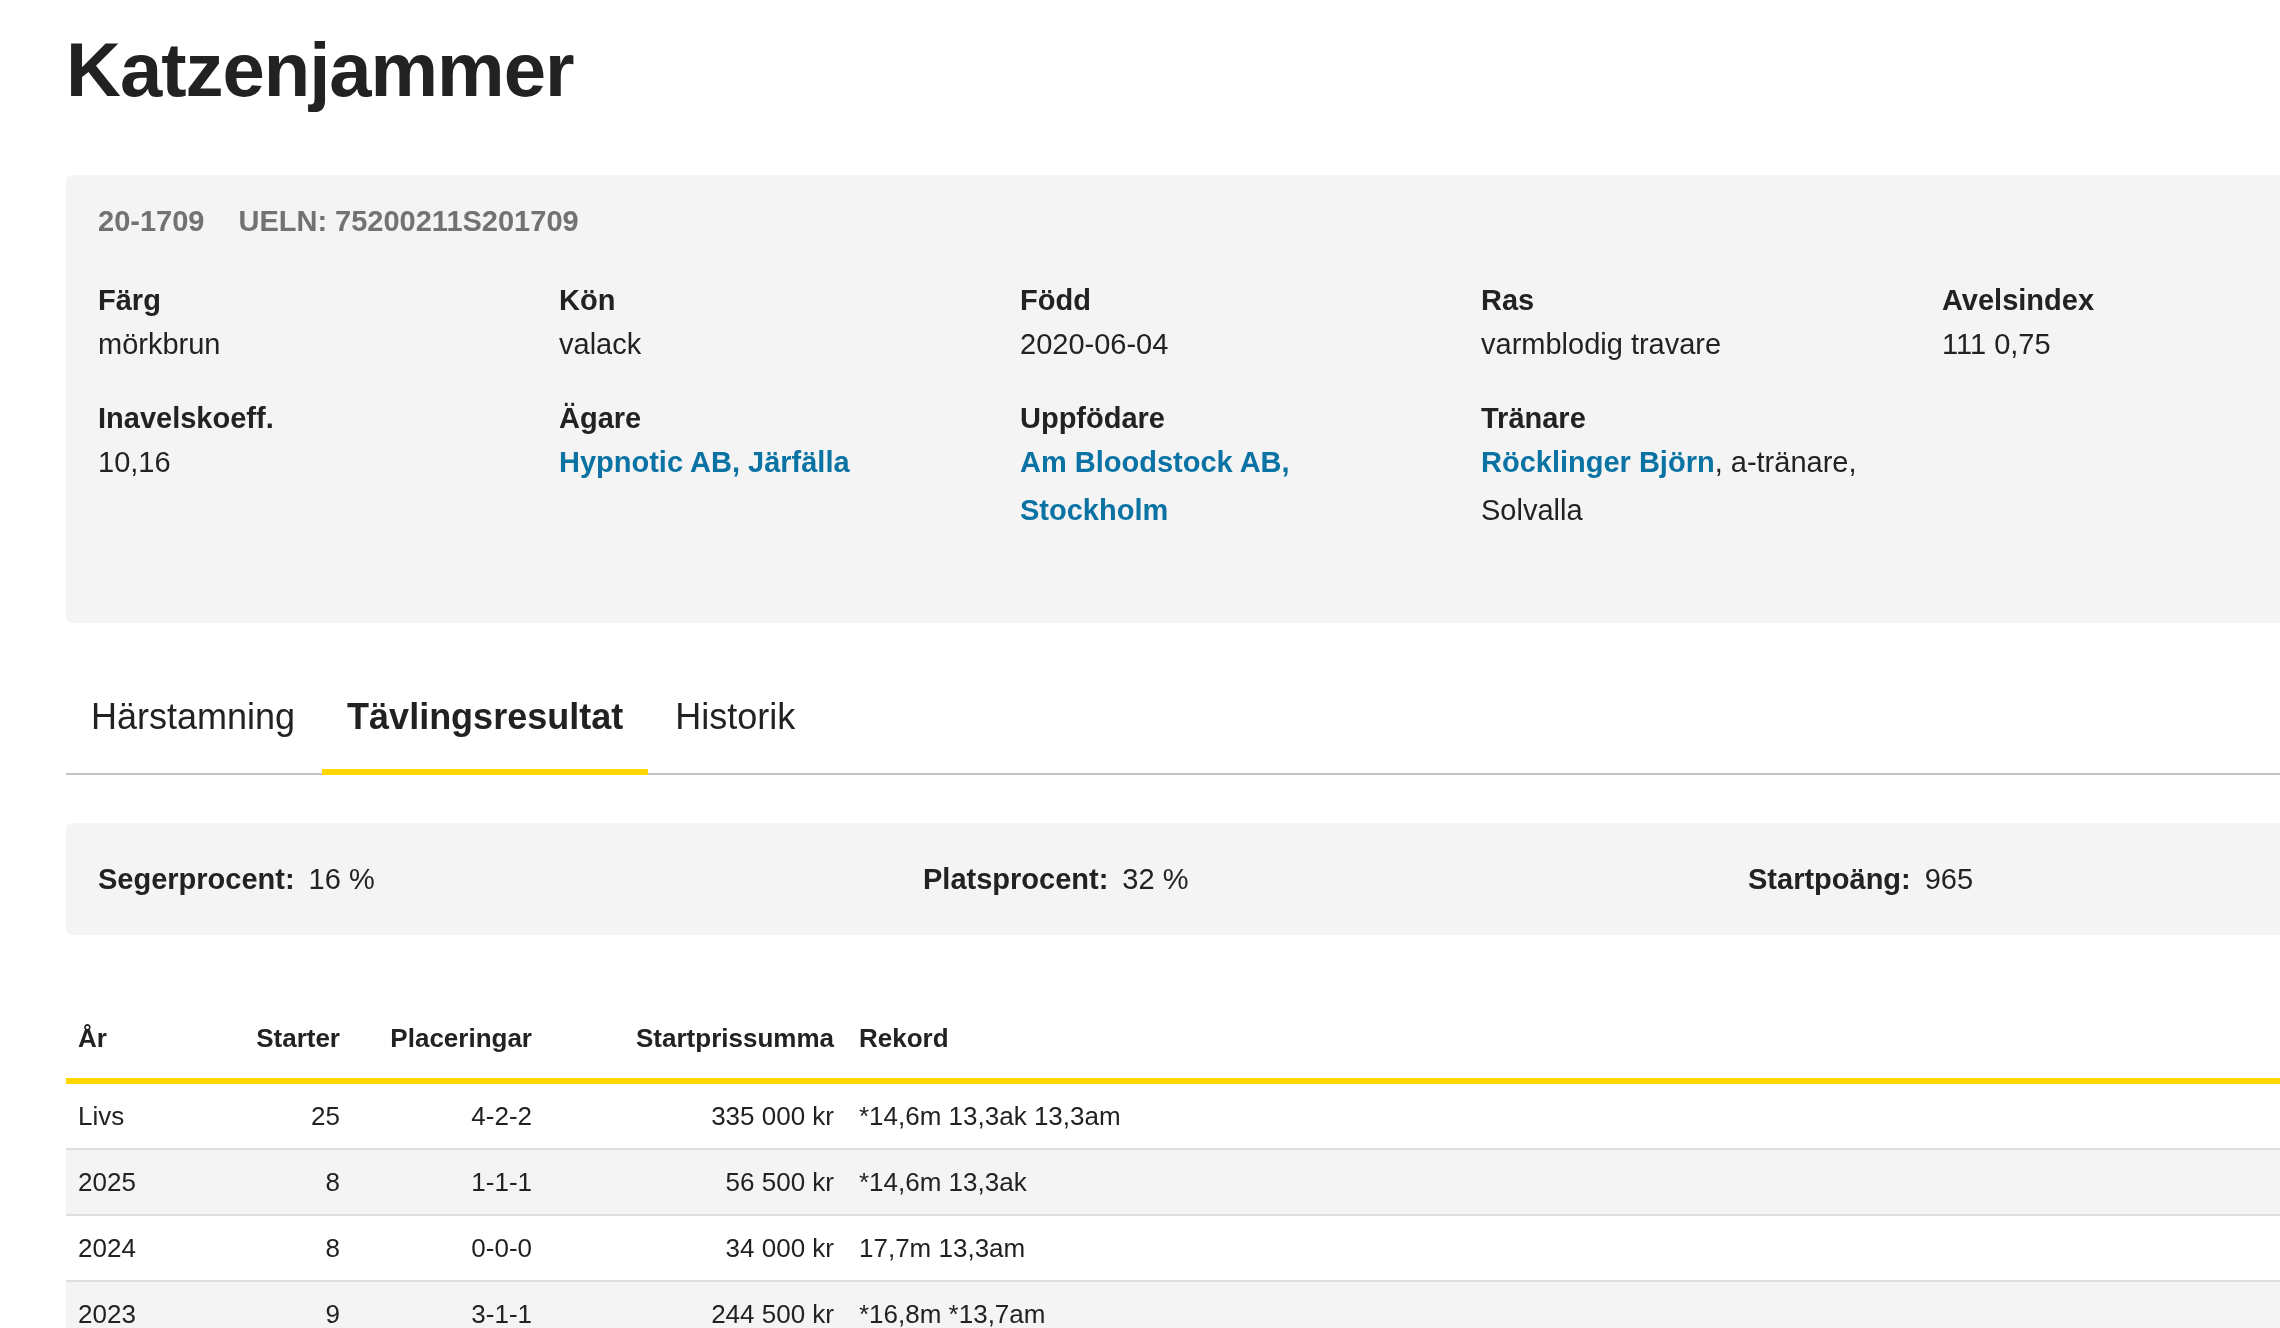 Image resolution: width=2280 pixels, height=1328 pixels. I want to click on placings-cell: 4-2-2, so click(501, 1115).